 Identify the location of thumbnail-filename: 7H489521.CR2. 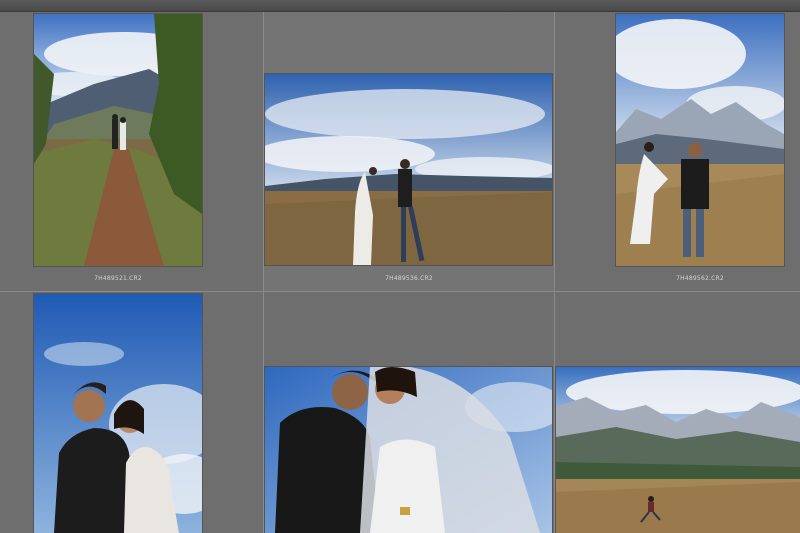
(118, 278).